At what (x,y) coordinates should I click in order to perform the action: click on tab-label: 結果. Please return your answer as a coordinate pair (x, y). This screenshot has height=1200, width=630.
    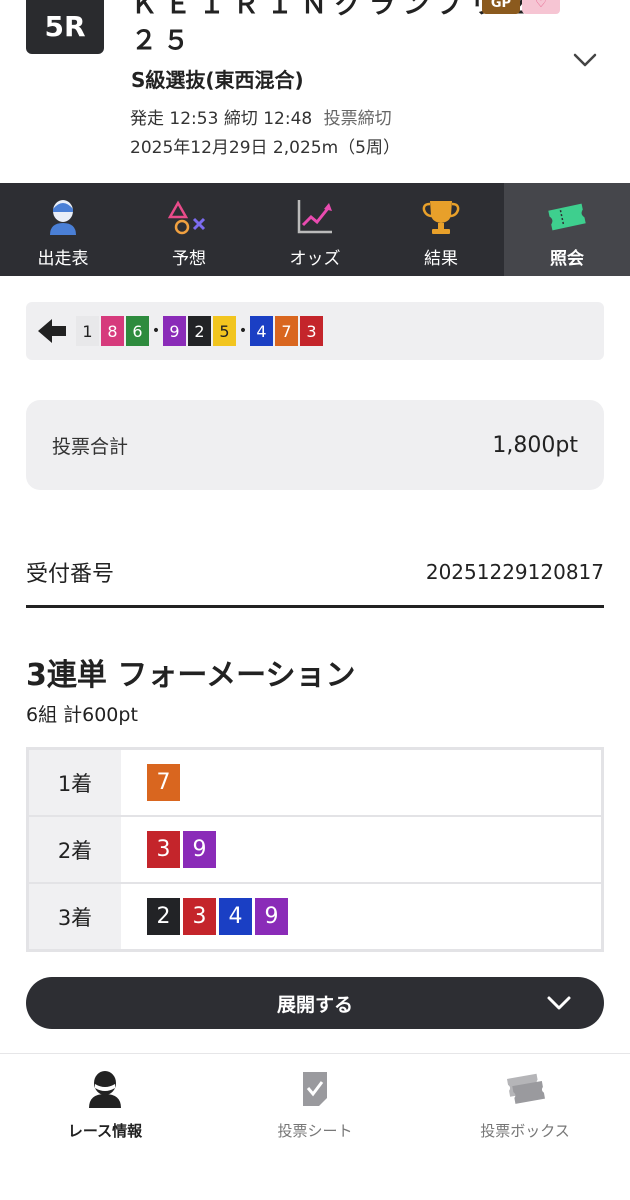
    Looking at the image, I should click on (441, 259).